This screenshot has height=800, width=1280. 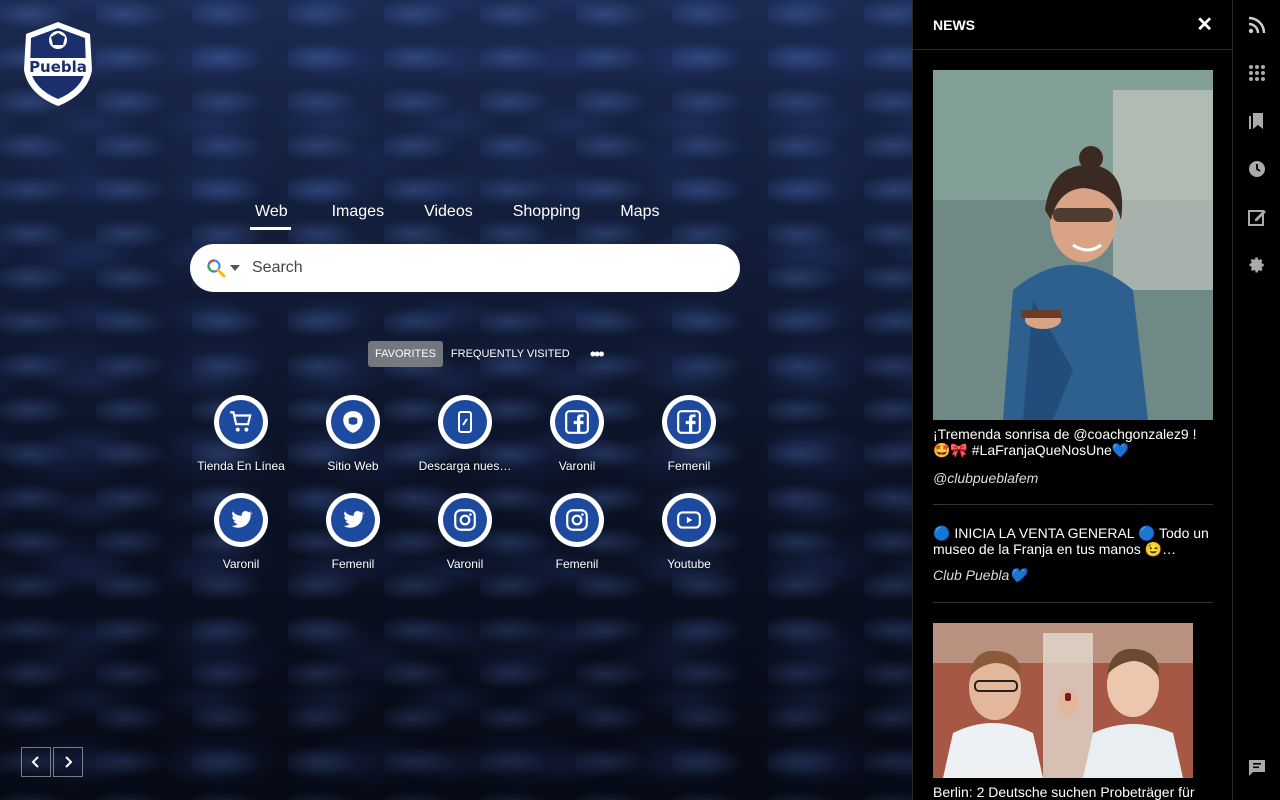 What do you see at coordinates (358, 215) in the screenshot?
I see `tab-images: Images` at bounding box center [358, 215].